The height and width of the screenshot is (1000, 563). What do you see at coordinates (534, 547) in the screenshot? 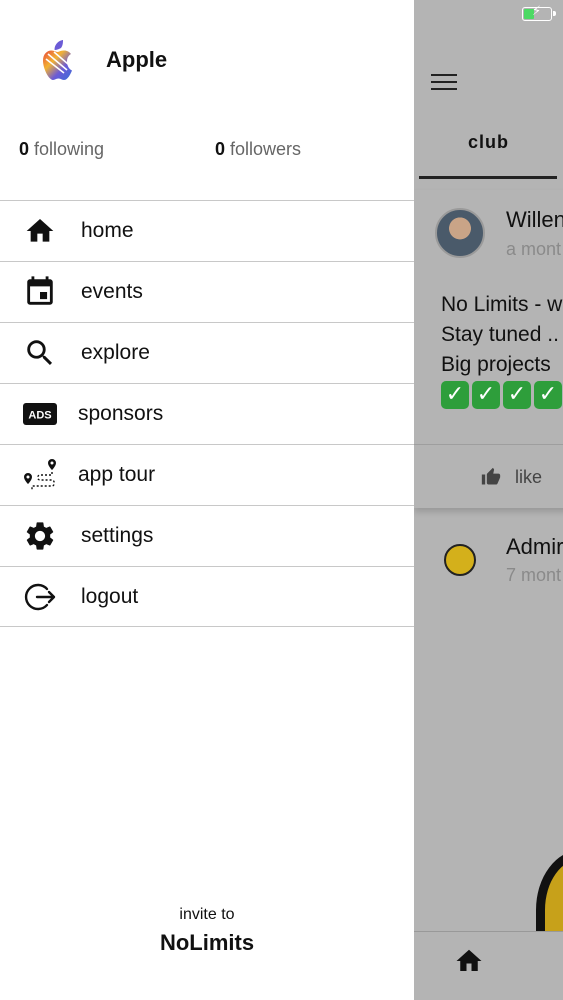
I see `post-author: Admir` at bounding box center [534, 547].